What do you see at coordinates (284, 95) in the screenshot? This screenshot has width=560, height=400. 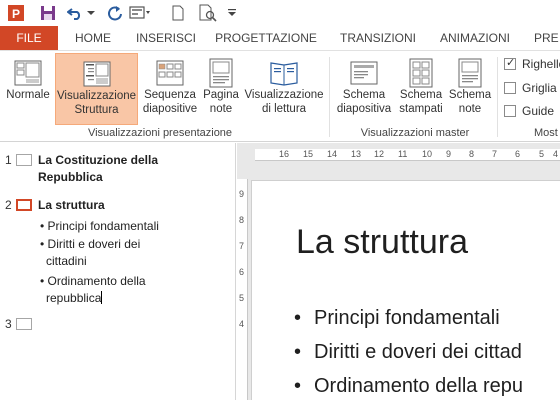 I see `reading-view-label1: Visualizzazione` at bounding box center [284, 95].